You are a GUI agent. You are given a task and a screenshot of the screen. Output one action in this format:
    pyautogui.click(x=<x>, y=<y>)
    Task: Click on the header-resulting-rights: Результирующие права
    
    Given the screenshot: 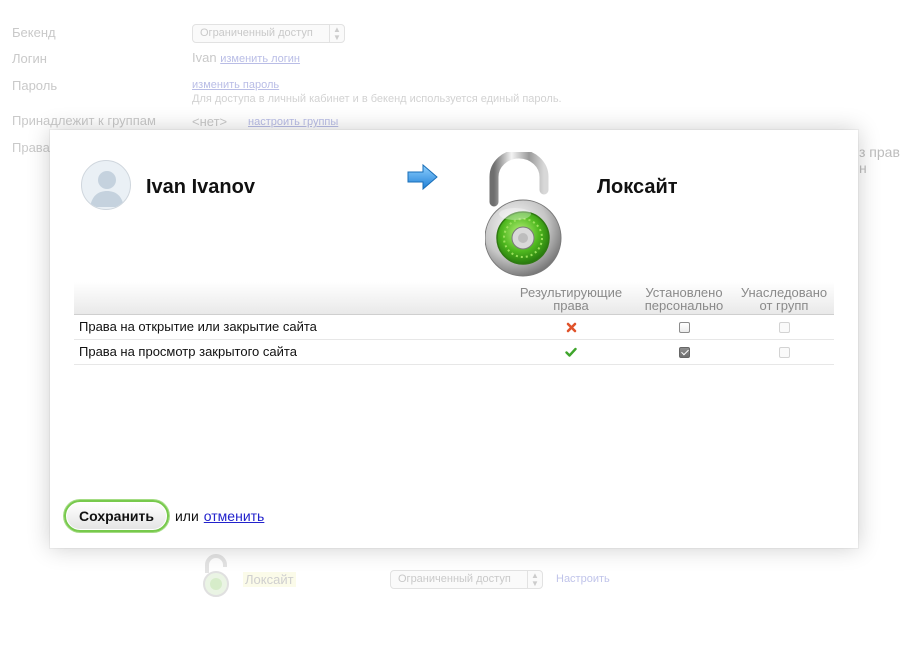 What is the action you would take?
    pyautogui.click(x=571, y=298)
    